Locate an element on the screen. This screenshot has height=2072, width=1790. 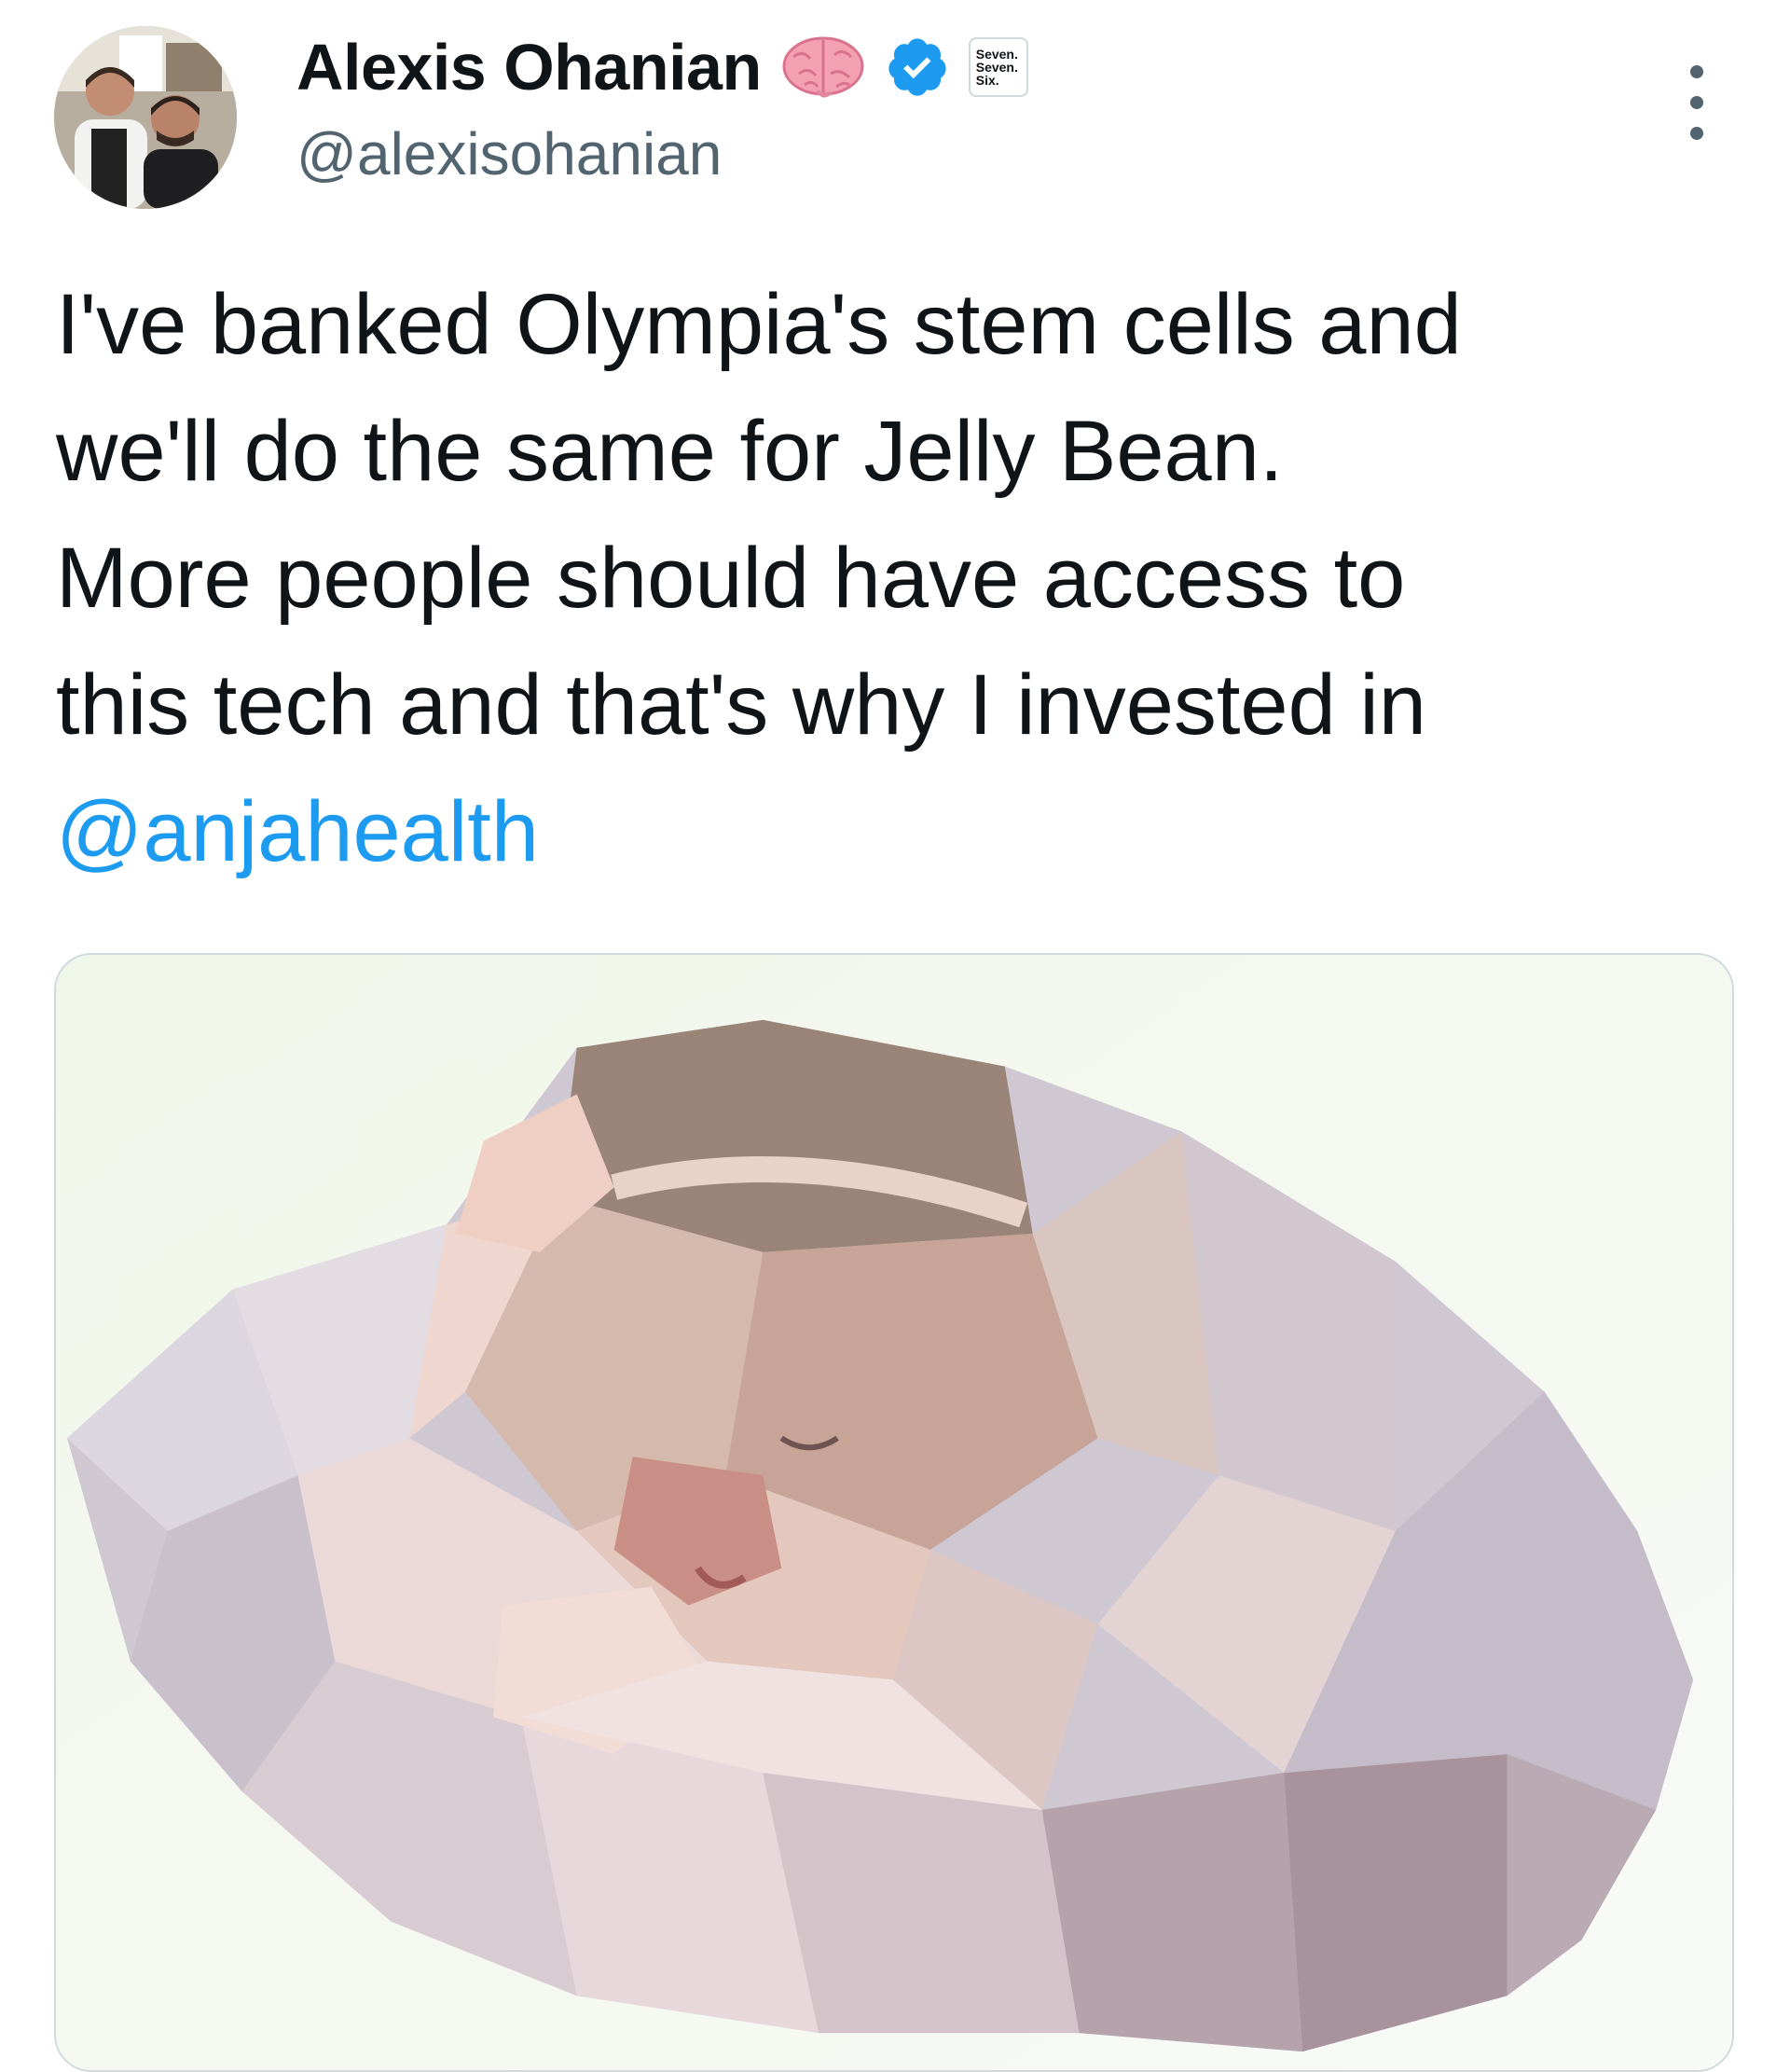
affiliate-badge-line-2: Seven. is located at coordinates (996, 67).